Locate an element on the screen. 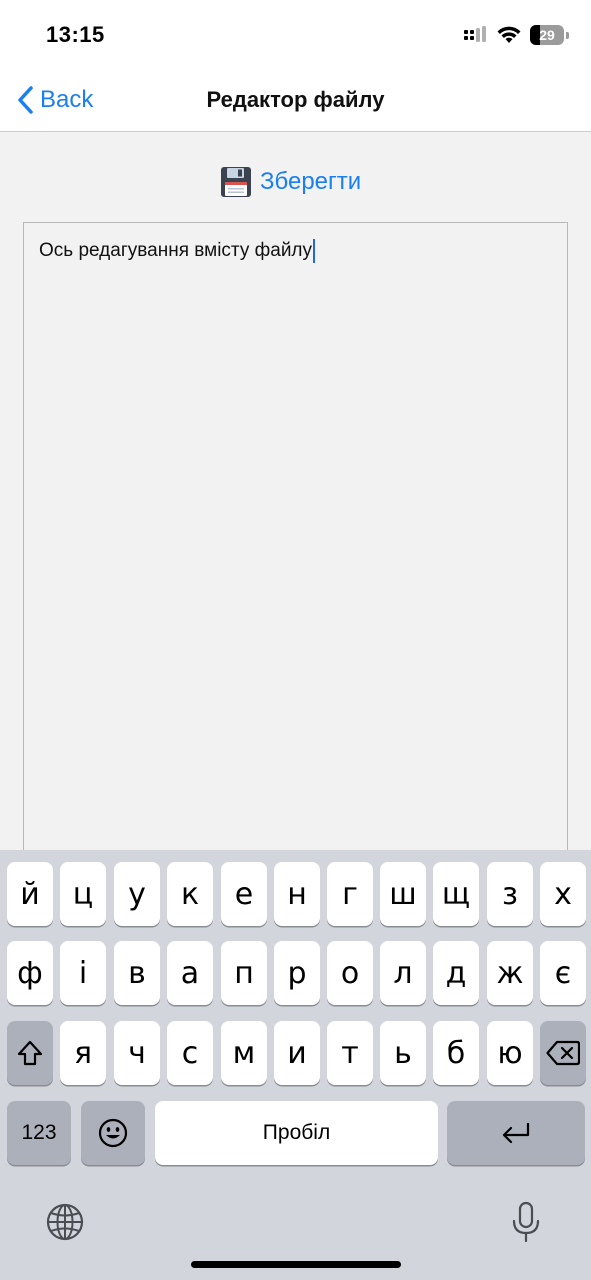  globe-icon is located at coordinates (65, 1222).